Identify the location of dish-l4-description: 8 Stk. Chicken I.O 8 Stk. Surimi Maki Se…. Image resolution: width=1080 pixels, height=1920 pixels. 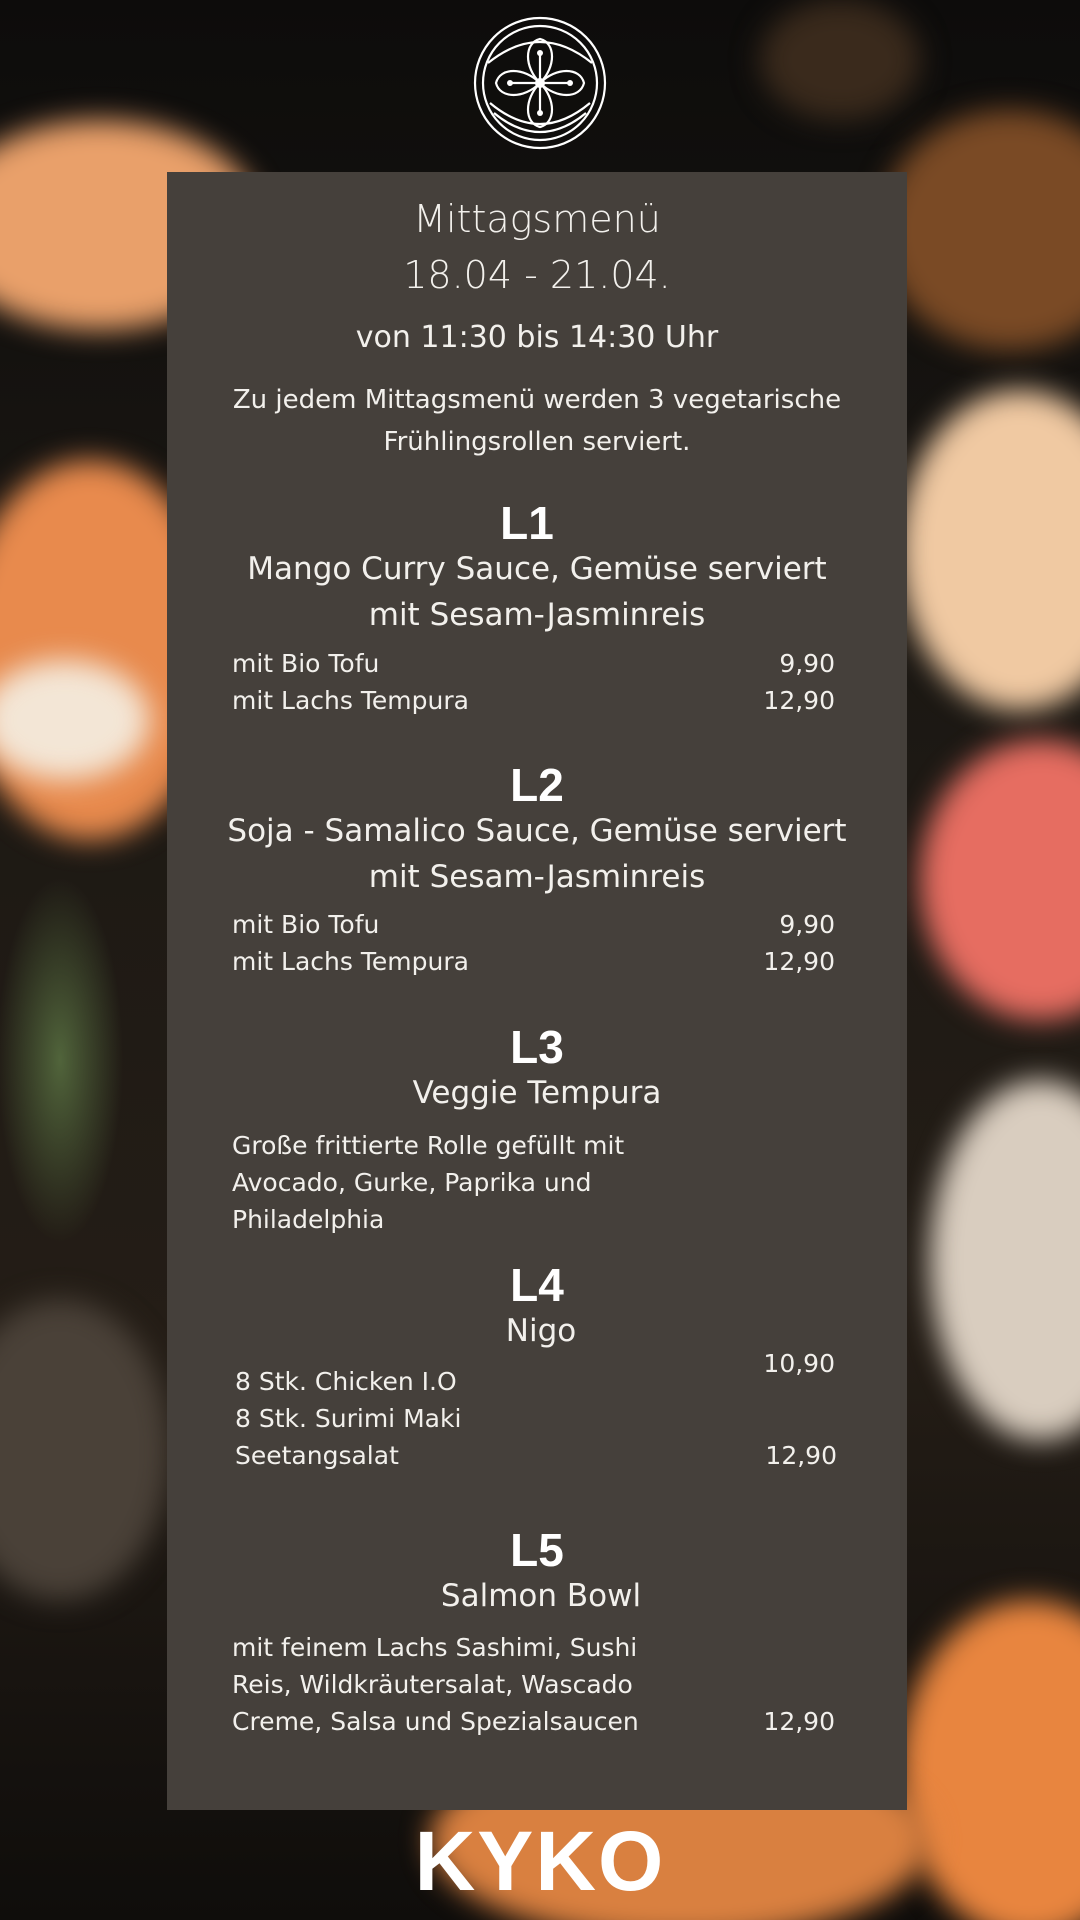
(450, 1418).